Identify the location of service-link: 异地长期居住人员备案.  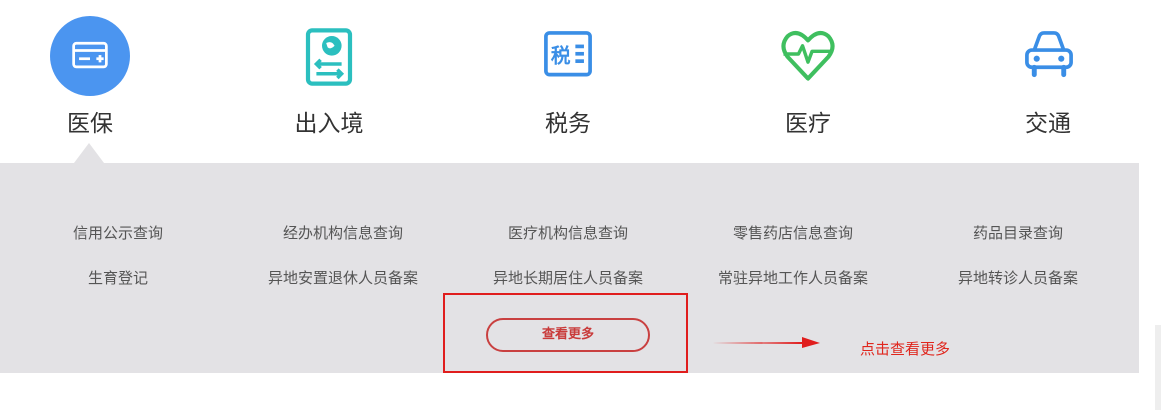
(568, 277).